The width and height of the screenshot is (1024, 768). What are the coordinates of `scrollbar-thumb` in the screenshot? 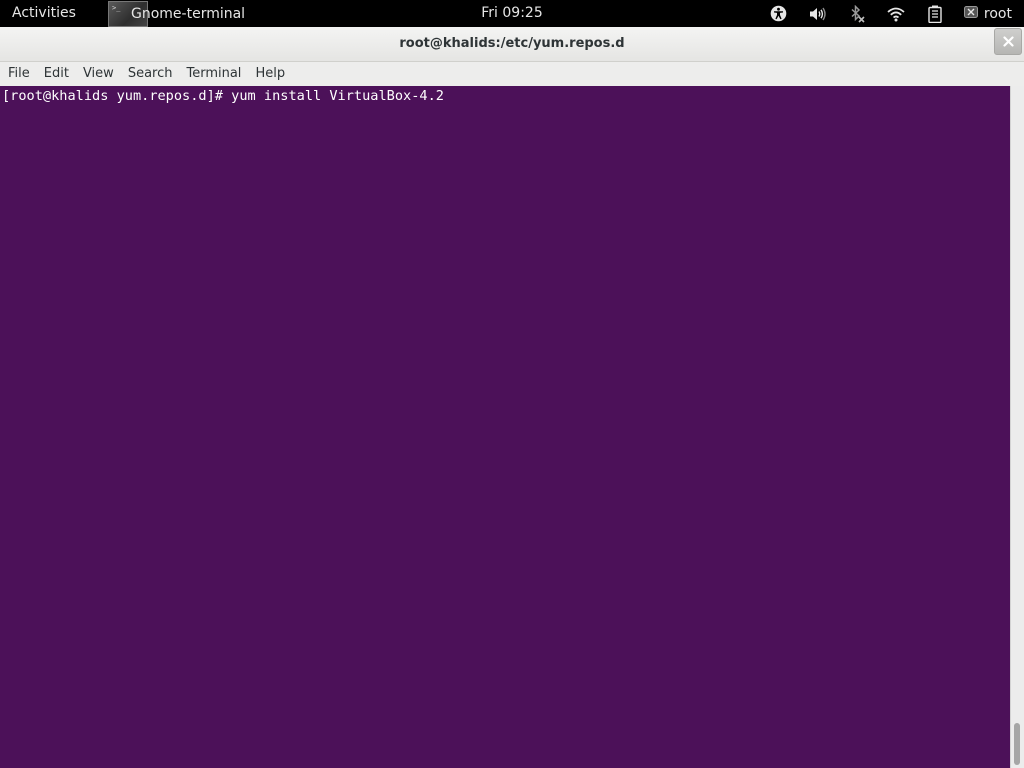 It's located at (1017, 744).